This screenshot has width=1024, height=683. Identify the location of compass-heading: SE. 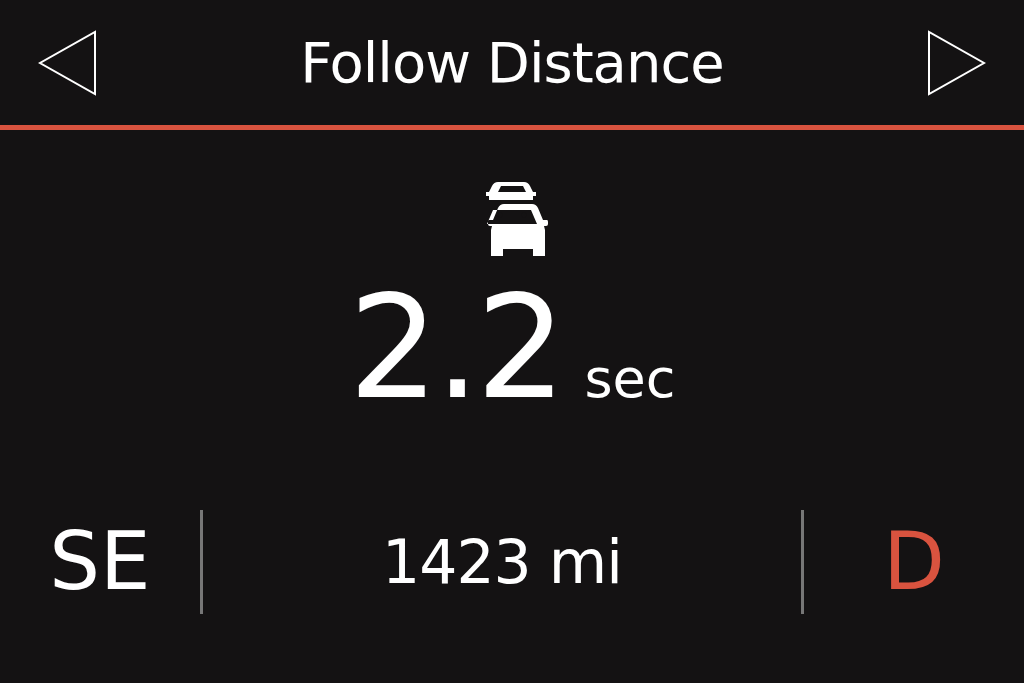
(100, 561).